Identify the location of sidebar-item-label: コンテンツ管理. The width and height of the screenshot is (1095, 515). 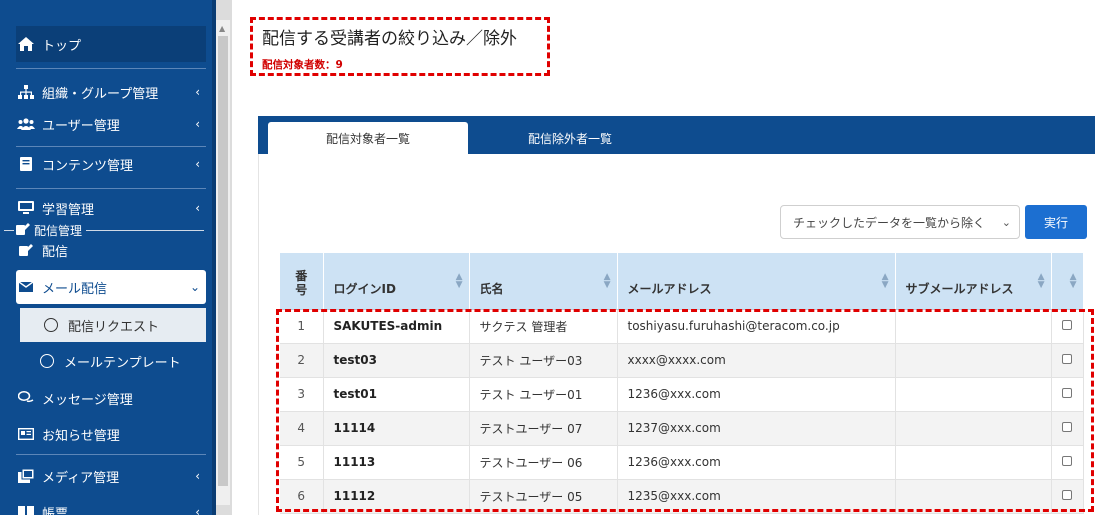
(88, 166).